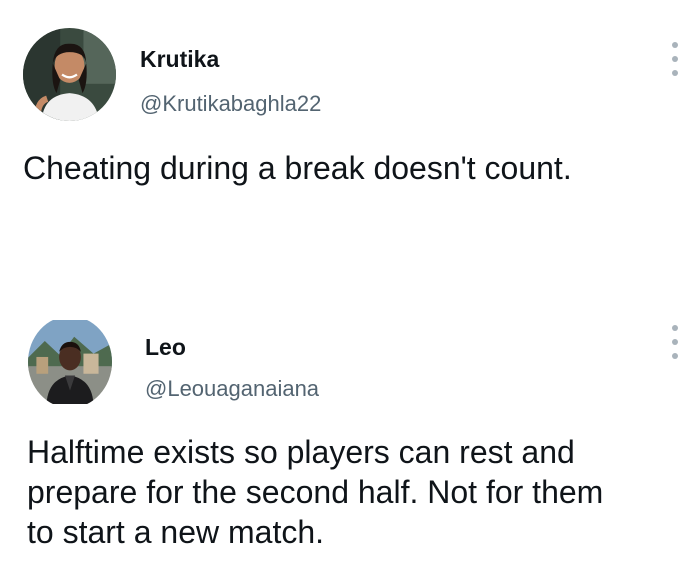  What do you see at coordinates (301, 452) in the screenshot?
I see `tweet-text-line: Halftime exists so players can rest and` at bounding box center [301, 452].